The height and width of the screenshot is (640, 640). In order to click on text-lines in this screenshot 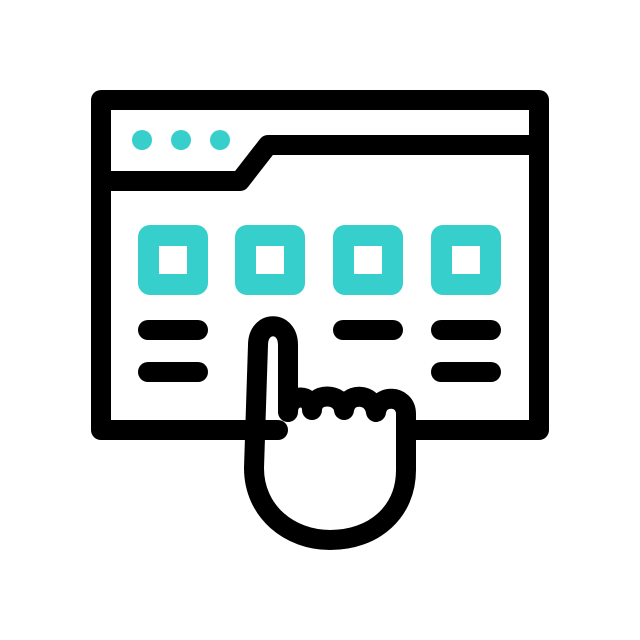, I will do `click(319, 351)`.